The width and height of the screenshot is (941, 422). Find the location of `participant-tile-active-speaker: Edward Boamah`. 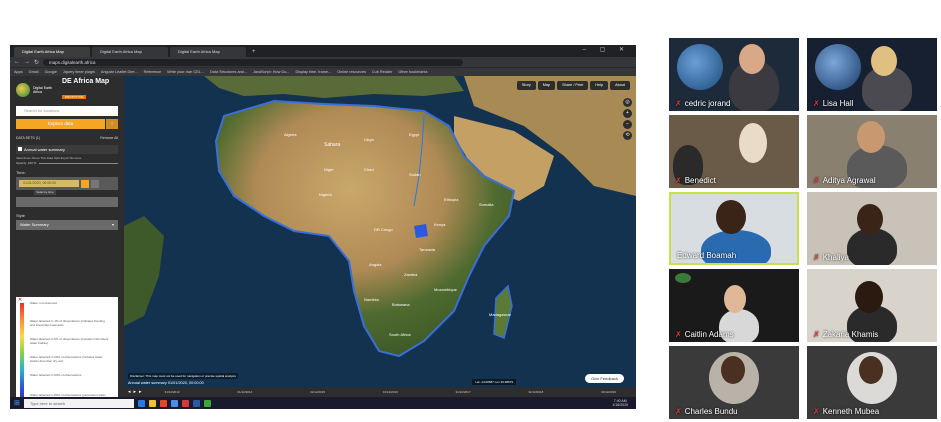

participant-tile-active-speaker: Edward Boamah is located at coordinates (734, 228).